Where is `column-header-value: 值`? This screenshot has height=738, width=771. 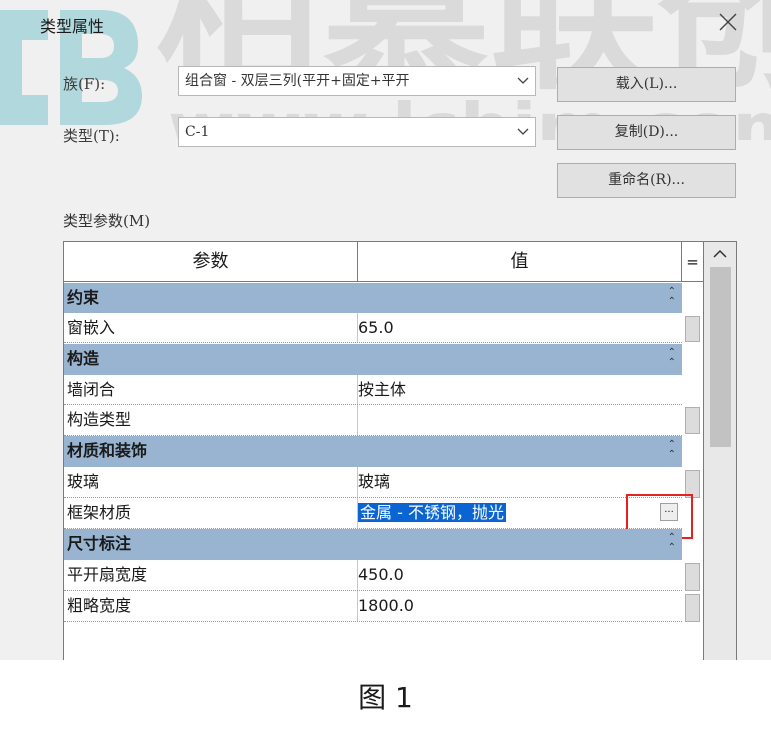
column-header-value: 值 is located at coordinates (520, 262).